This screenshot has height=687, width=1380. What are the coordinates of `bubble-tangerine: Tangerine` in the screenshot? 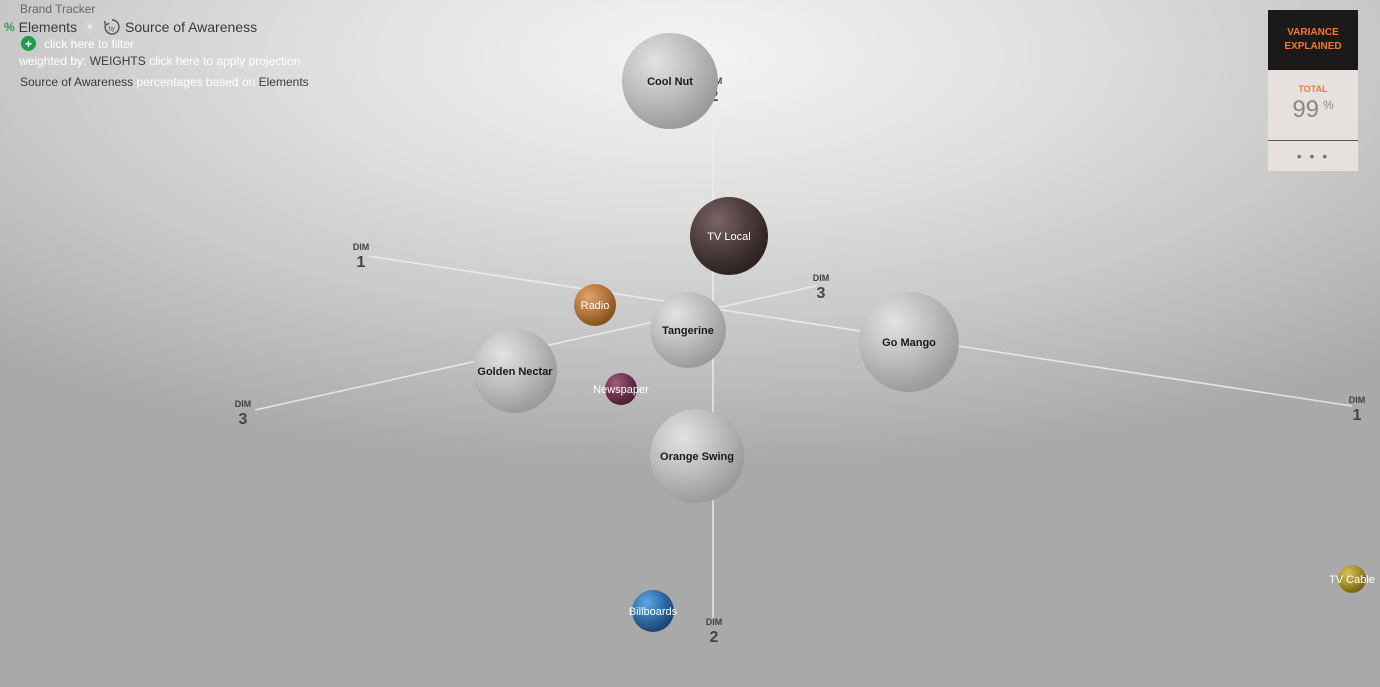 It's located at (688, 330).